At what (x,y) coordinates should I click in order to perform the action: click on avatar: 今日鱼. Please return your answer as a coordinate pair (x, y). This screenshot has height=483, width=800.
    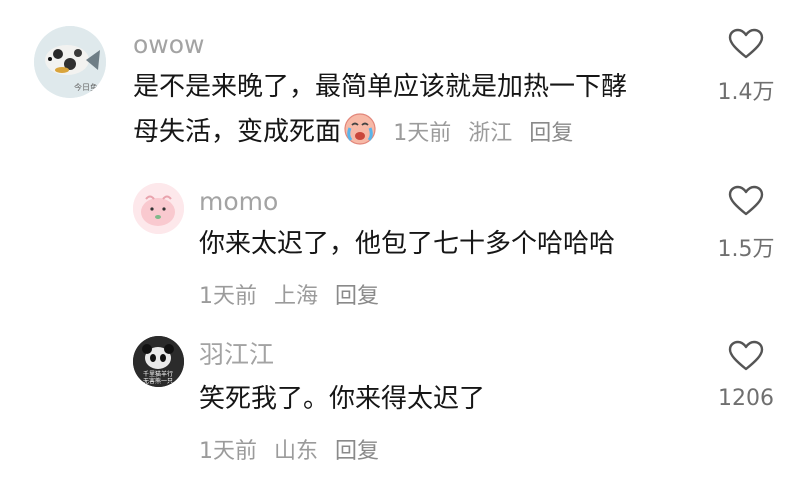
    Looking at the image, I should click on (70, 62).